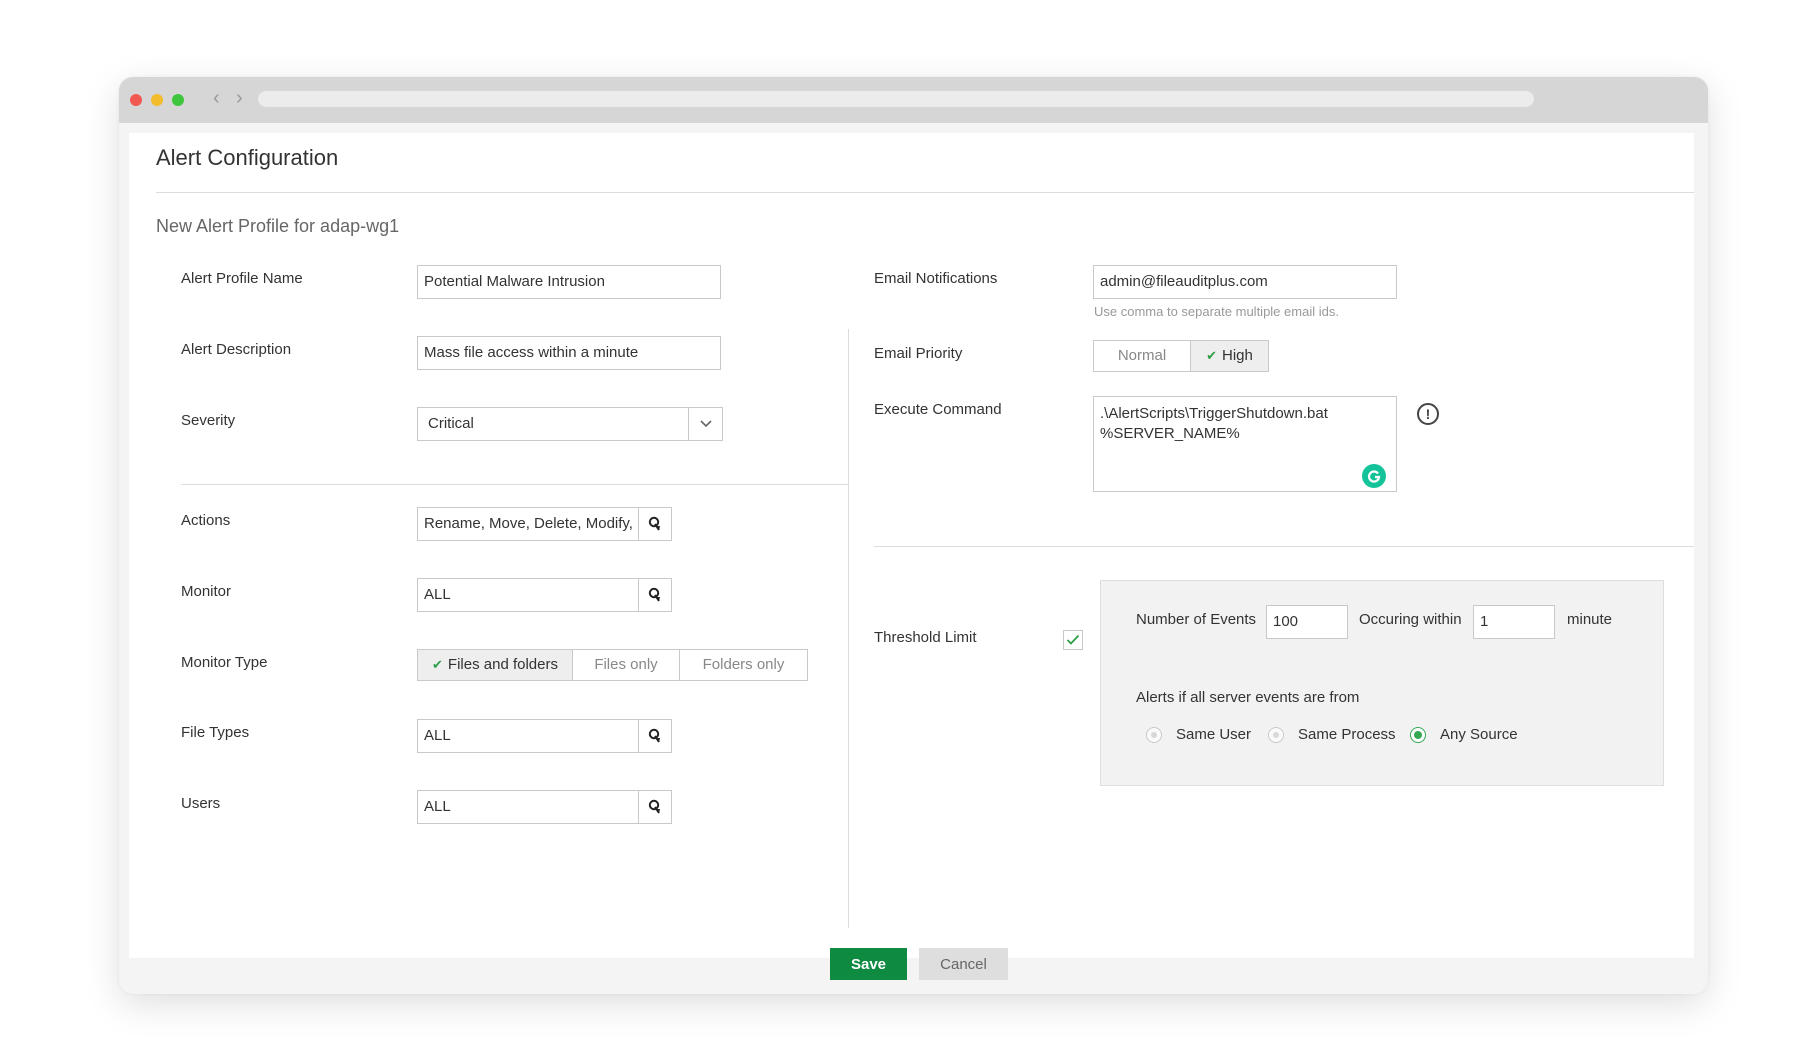  I want to click on monitor-type-label: Monitor Type, so click(224, 662).